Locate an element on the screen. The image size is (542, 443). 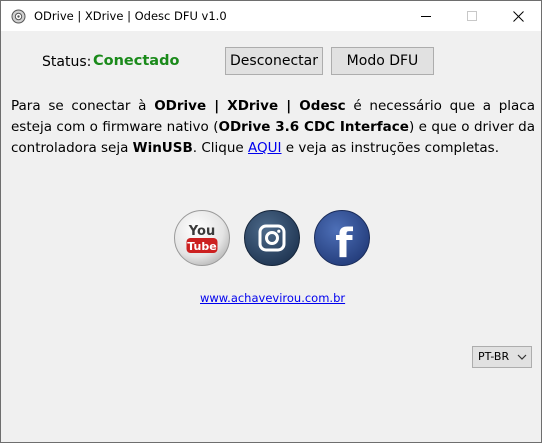
app-icon is located at coordinates (18, 16).